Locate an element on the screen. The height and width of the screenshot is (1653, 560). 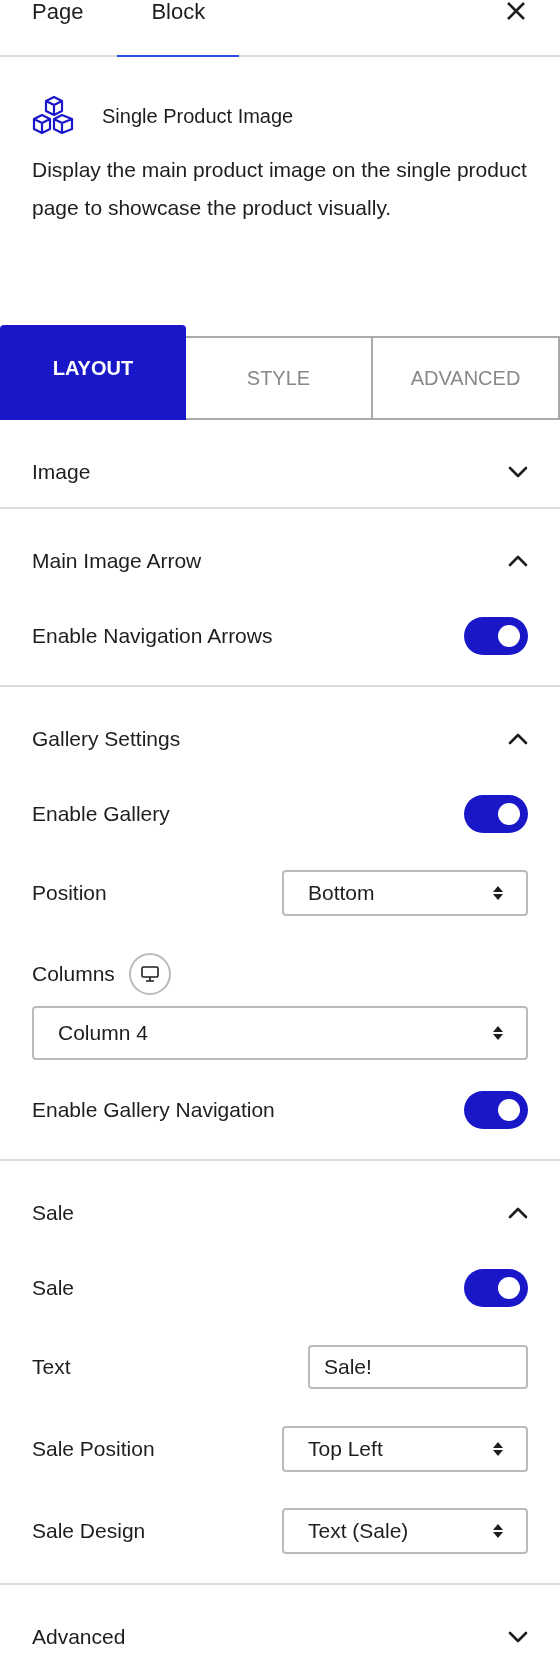
header-tab: Page is located at coordinates (59, 28).